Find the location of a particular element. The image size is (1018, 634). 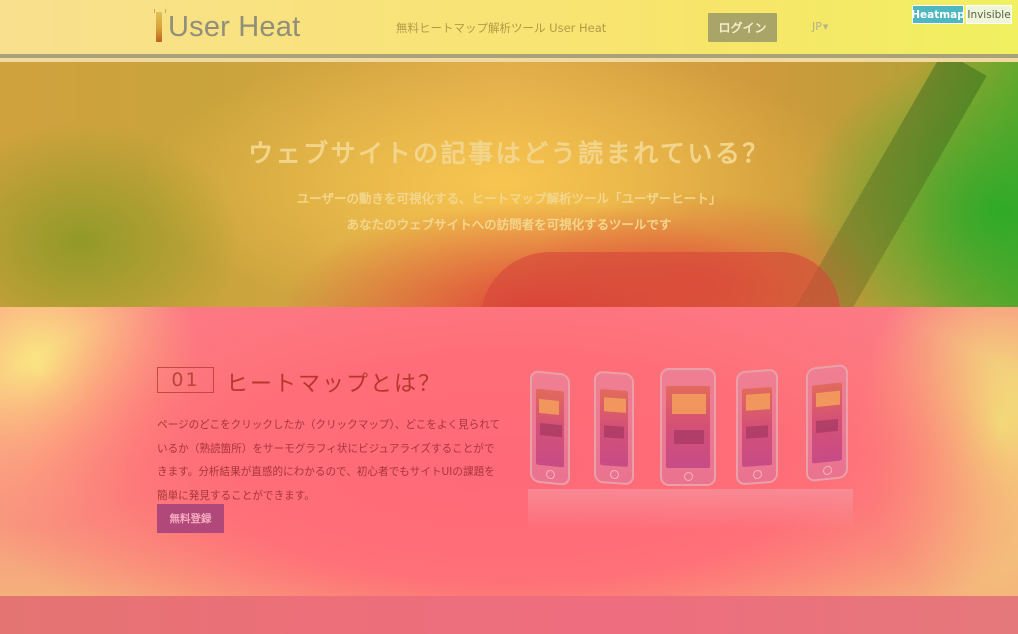

invisible-toggle-button: Invisible is located at coordinates (989, 14).